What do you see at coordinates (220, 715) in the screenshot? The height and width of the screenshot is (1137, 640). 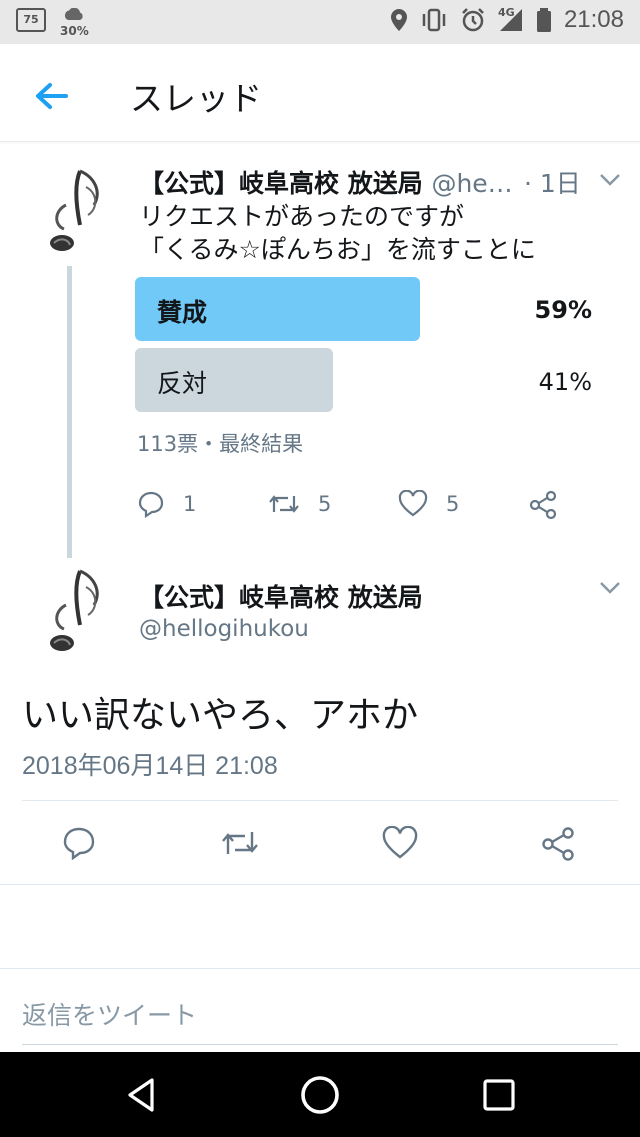 I see `tweet-text: いい訳ないやろ、アホか` at bounding box center [220, 715].